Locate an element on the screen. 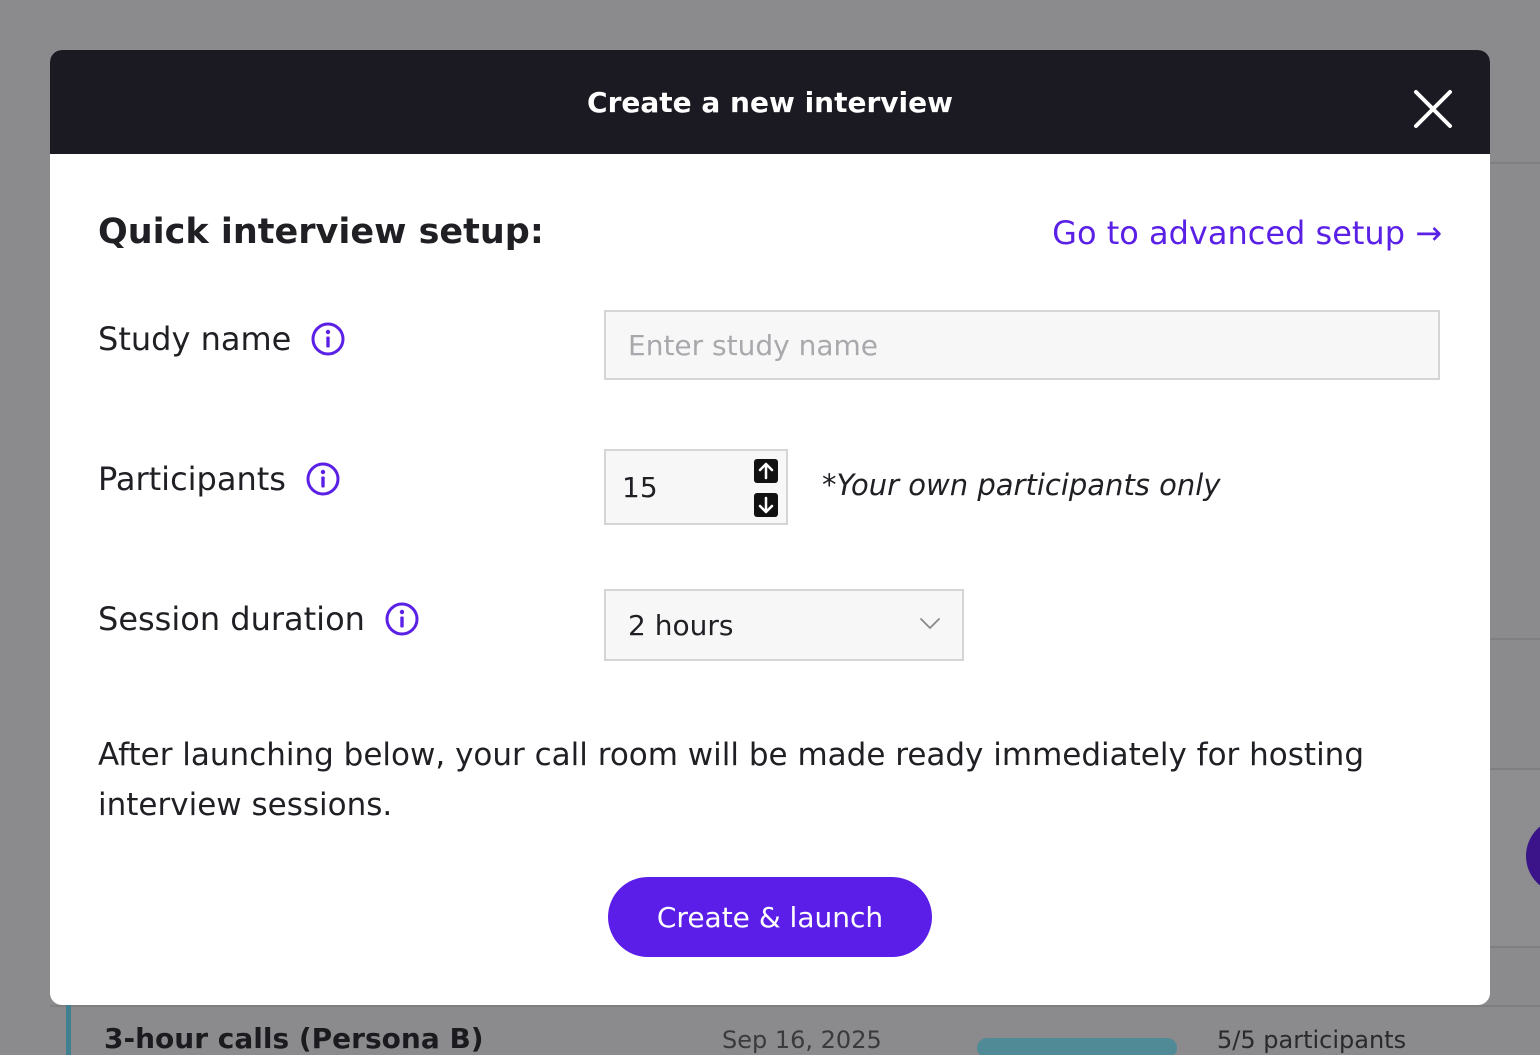 Image resolution: width=1540 pixels, height=1055 pixels. study-name-input is located at coordinates (1022, 345).